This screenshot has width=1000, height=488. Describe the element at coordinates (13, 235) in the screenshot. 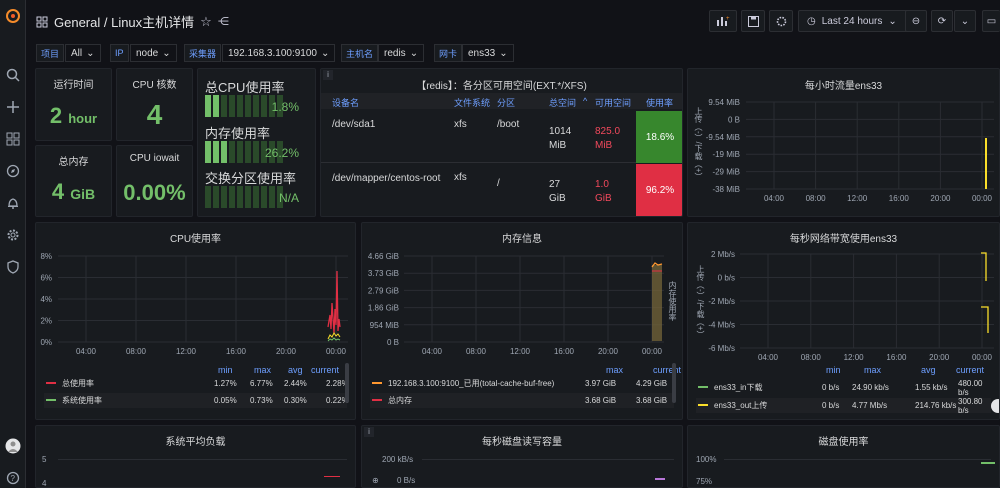

I see `gear-icon` at that location.